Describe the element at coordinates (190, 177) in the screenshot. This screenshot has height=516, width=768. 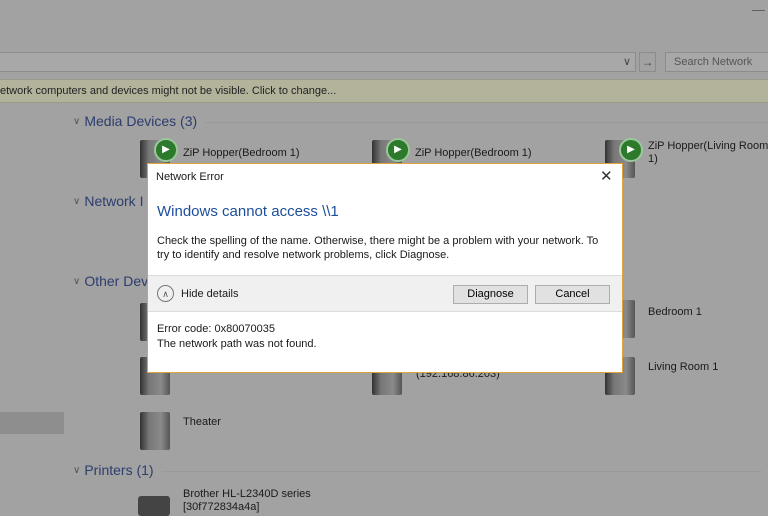
I see `dialog-title: Network Error` at that location.